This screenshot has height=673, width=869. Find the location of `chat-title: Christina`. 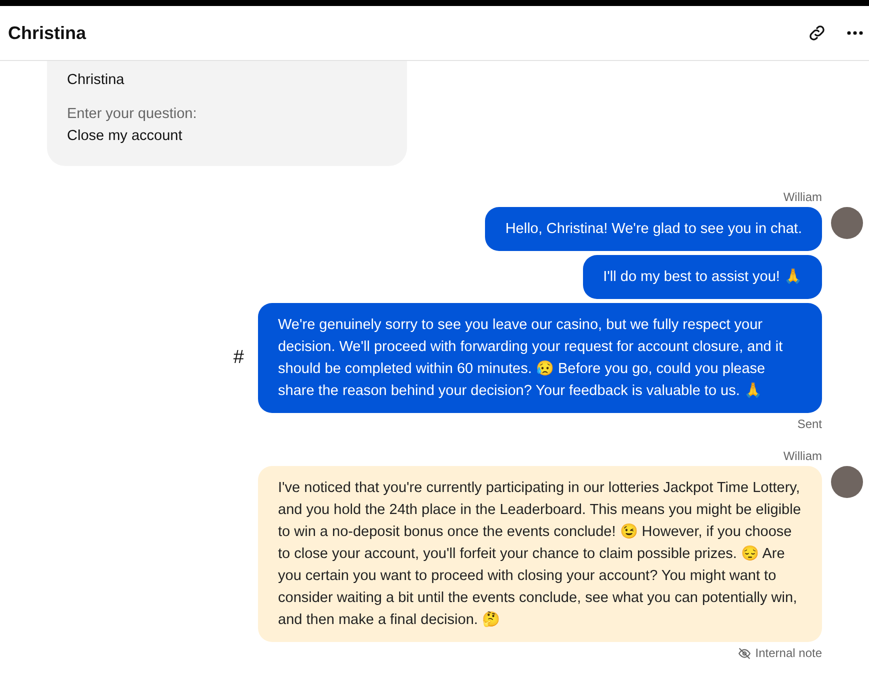

chat-title: Christina is located at coordinates (48, 33).